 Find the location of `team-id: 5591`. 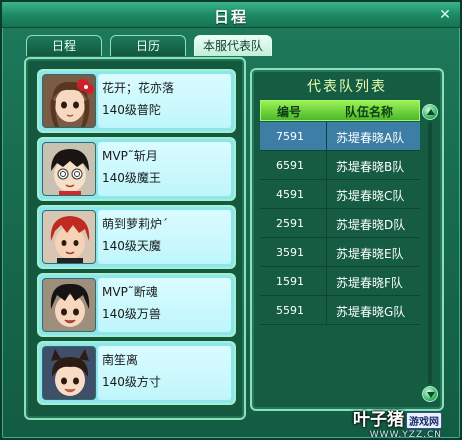

team-id: 5591 is located at coordinates (290, 310).